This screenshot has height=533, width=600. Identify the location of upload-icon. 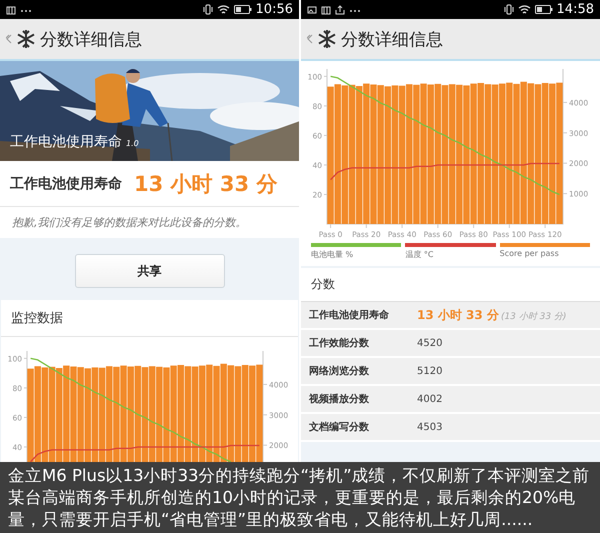
(340, 9).